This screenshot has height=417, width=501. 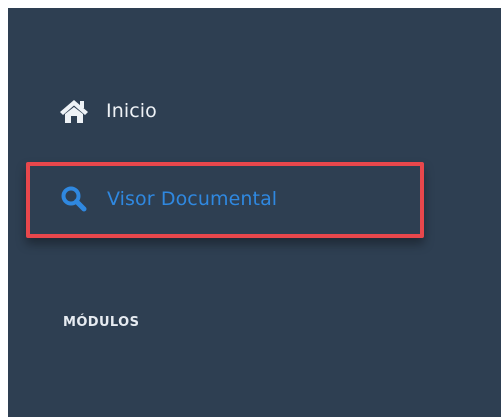 I want to click on sidebar-item-visor-documental: Visor Documental, so click(x=167, y=199).